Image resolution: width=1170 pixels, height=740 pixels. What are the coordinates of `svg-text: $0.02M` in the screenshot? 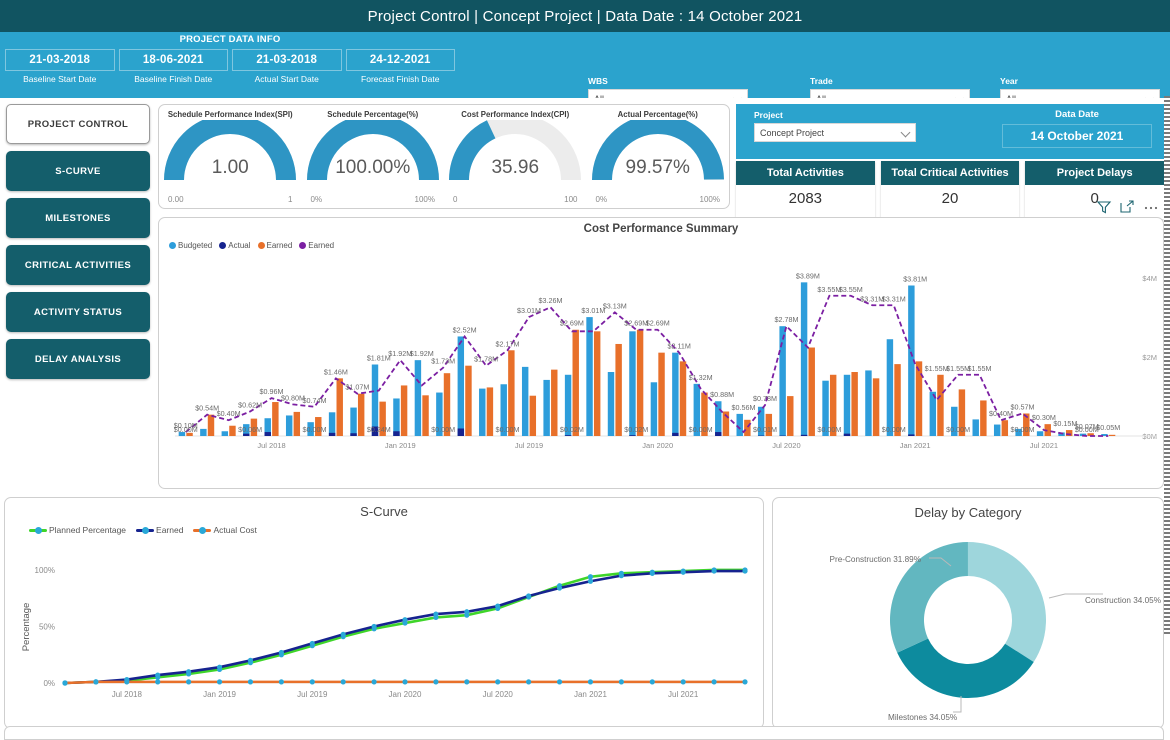 It's located at (636, 429).